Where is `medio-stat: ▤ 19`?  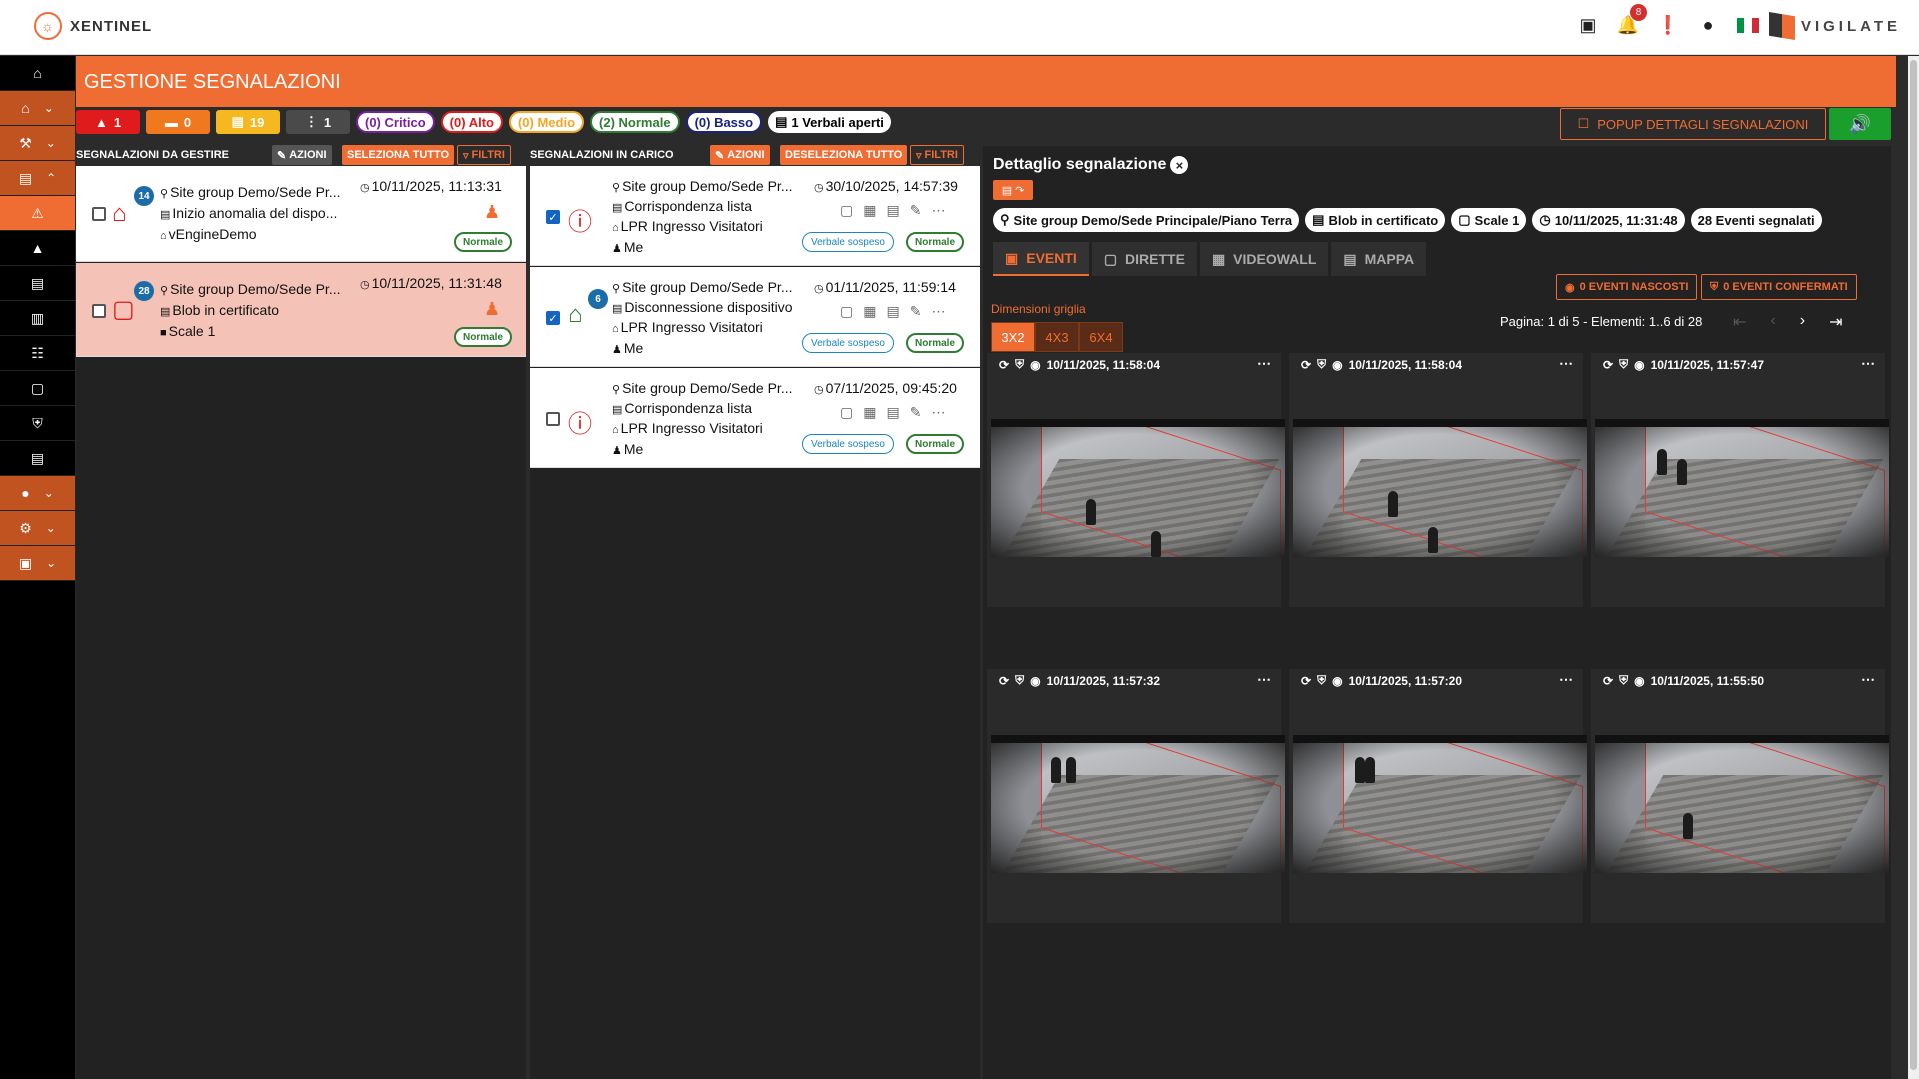 medio-stat: ▤ 19 is located at coordinates (248, 122).